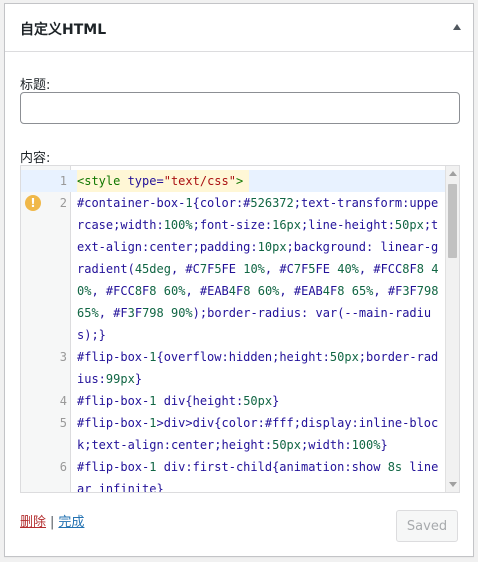 Image resolution: width=478 pixels, height=562 pixels. What do you see at coordinates (71, 522) in the screenshot?
I see `done-link: 完成` at bounding box center [71, 522].